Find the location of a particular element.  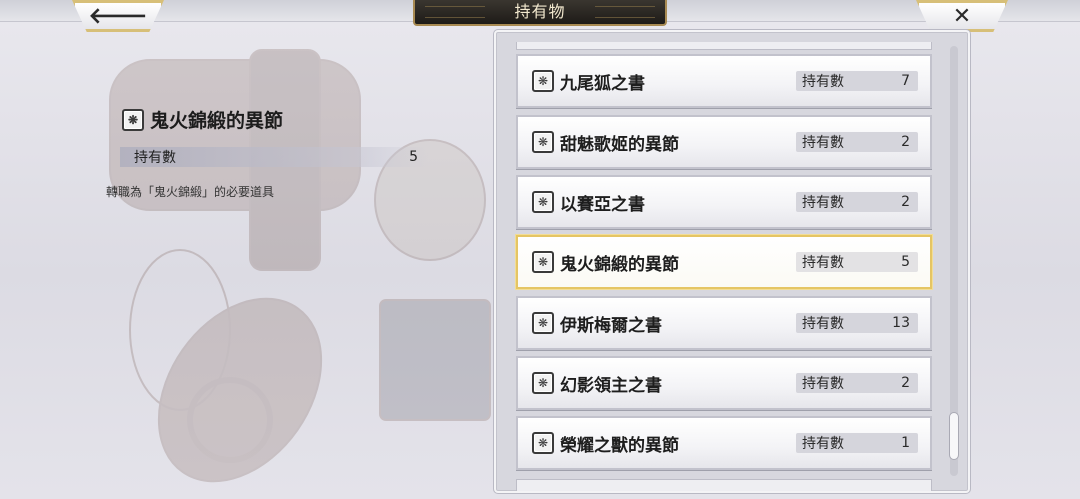

list-item-partial-top is located at coordinates (724, 46).